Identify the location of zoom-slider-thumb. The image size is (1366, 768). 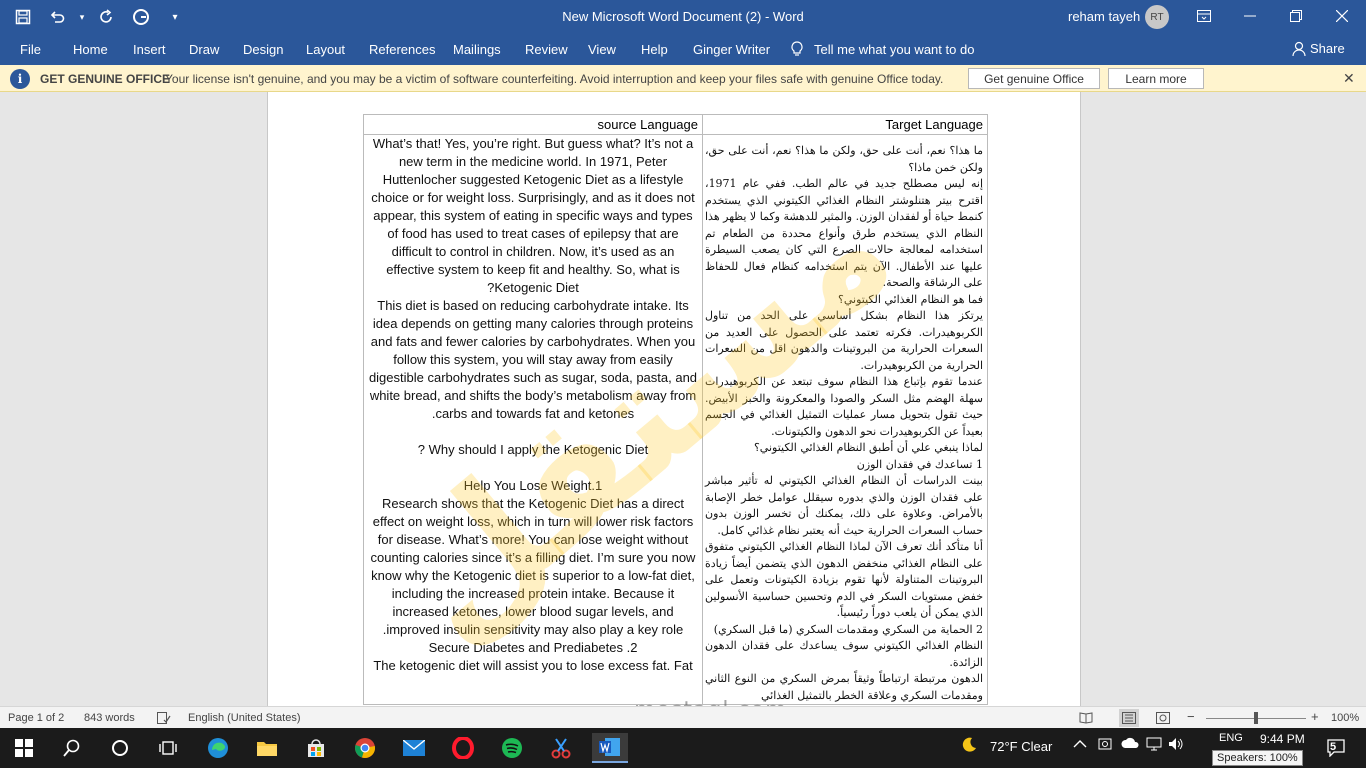
(1256, 718).